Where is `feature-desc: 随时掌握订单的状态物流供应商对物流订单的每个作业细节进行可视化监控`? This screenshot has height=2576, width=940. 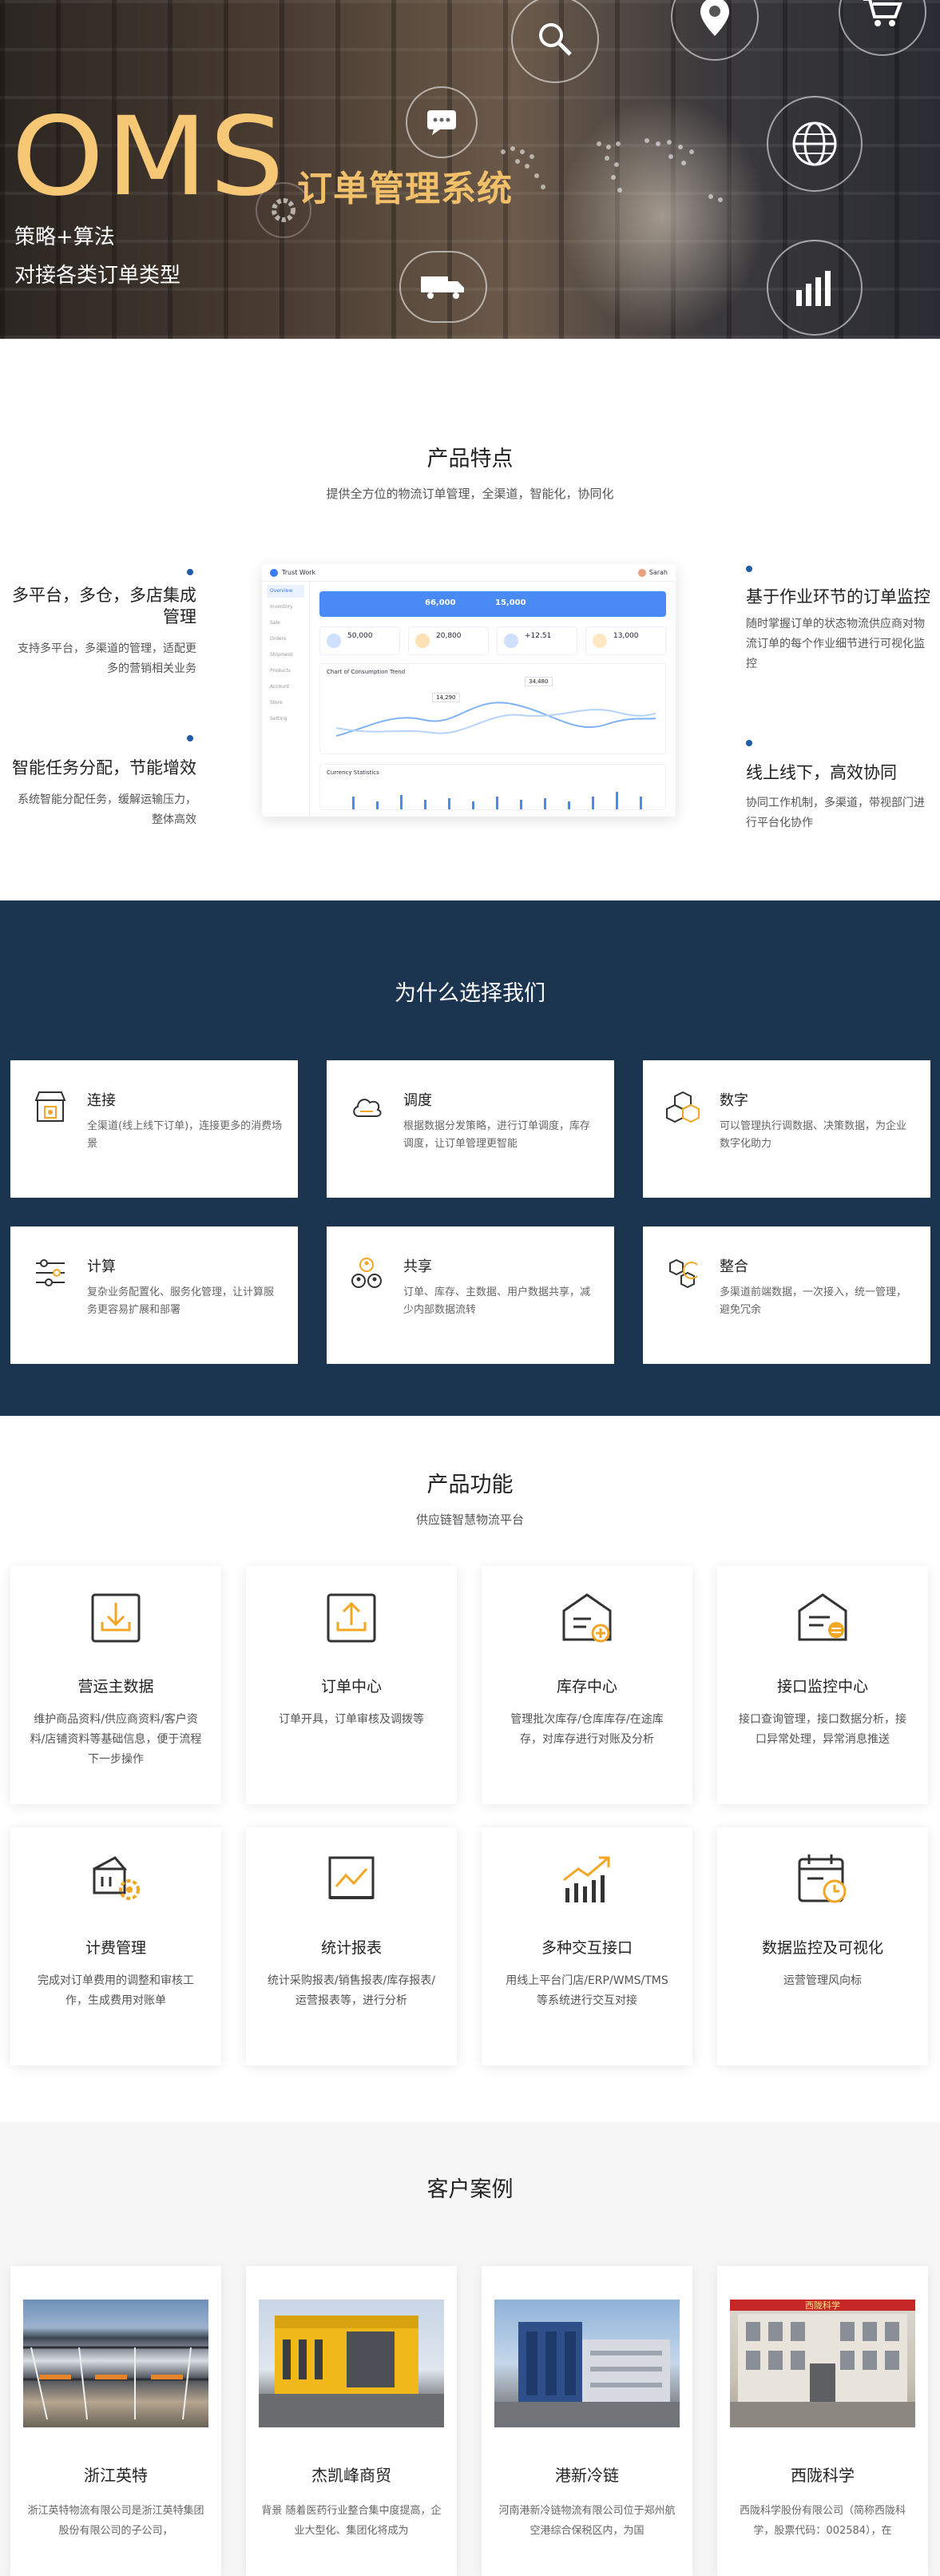
feature-desc: 随时掌握订单的状态物流供应商对物流订单的每个作业细节进行可视化监控 is located at coordinates (835, 644).